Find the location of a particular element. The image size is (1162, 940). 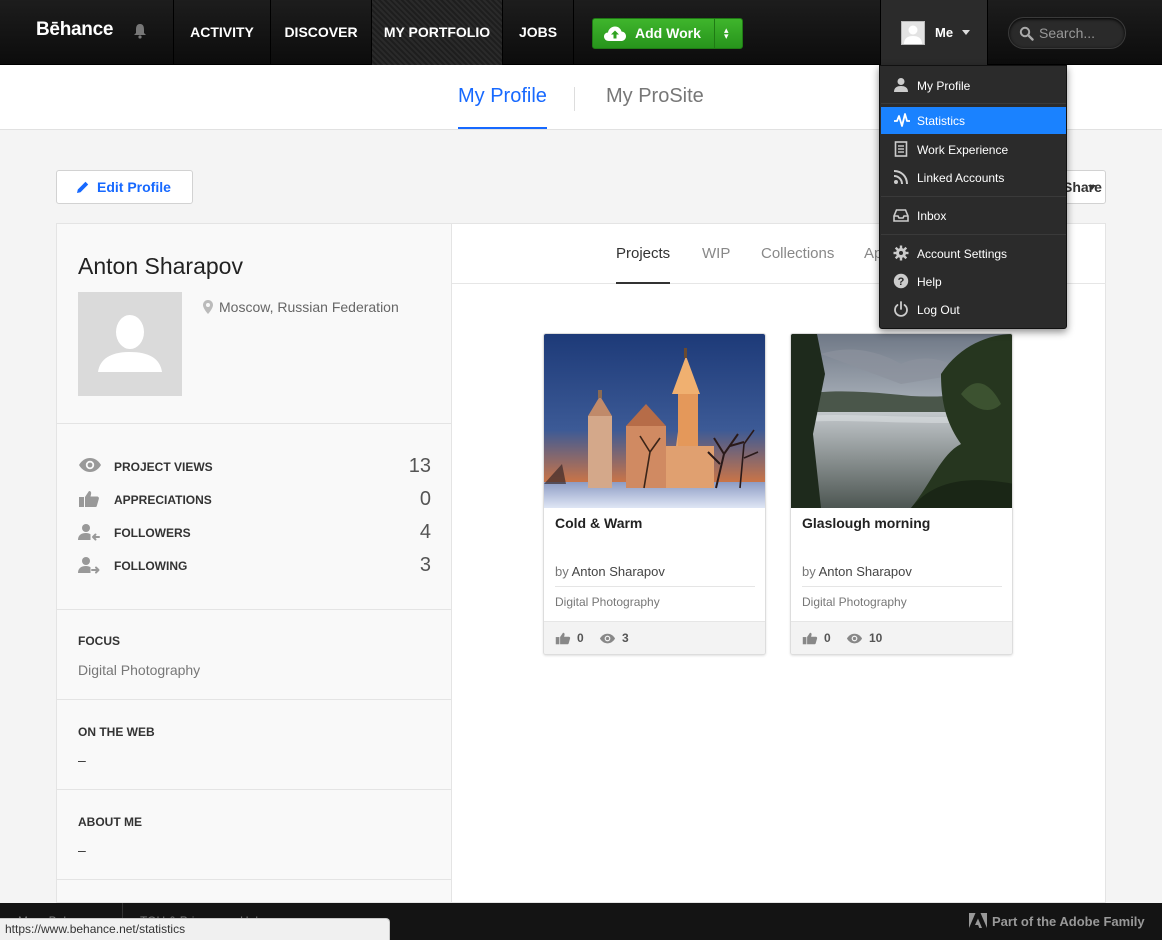

nav-jobs: JOBS is located at coordinates (538, 32).